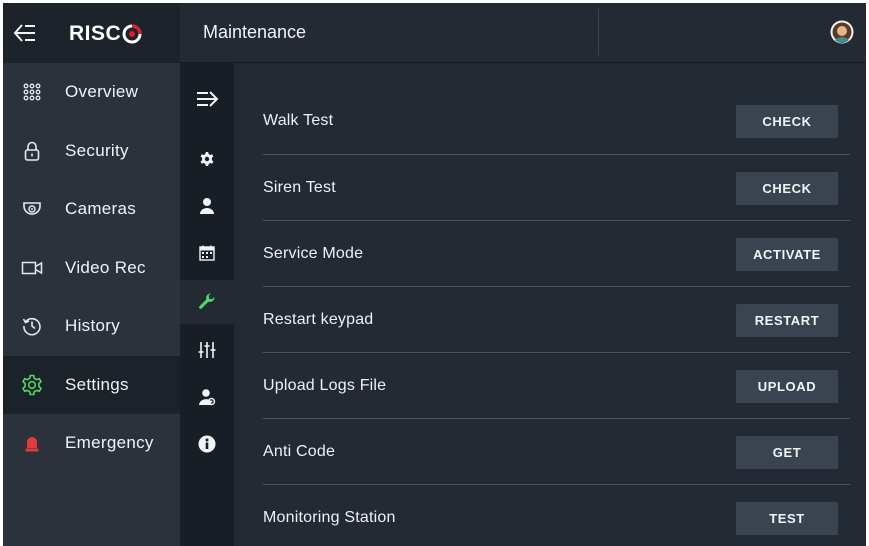 The width and height of the screenshot is (869, 546). What do you see at coordinates (556, 188) in the screenshot?
I see `row-siren-test: Siren Test CHECK` at bounding box center [556, 188].